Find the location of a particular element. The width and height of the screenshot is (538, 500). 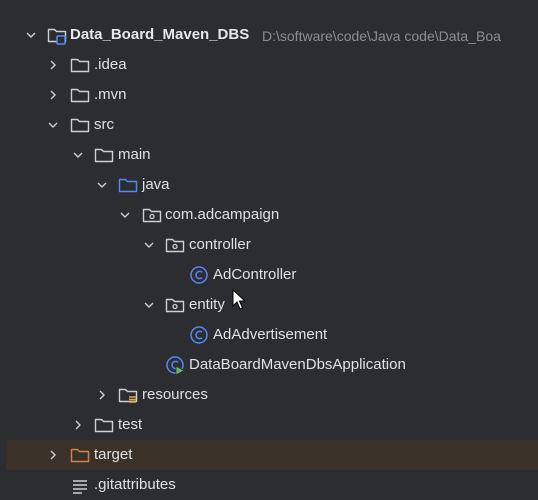

project-name: Data_Board_Maven_DBS is located at coordinates (160, 34).